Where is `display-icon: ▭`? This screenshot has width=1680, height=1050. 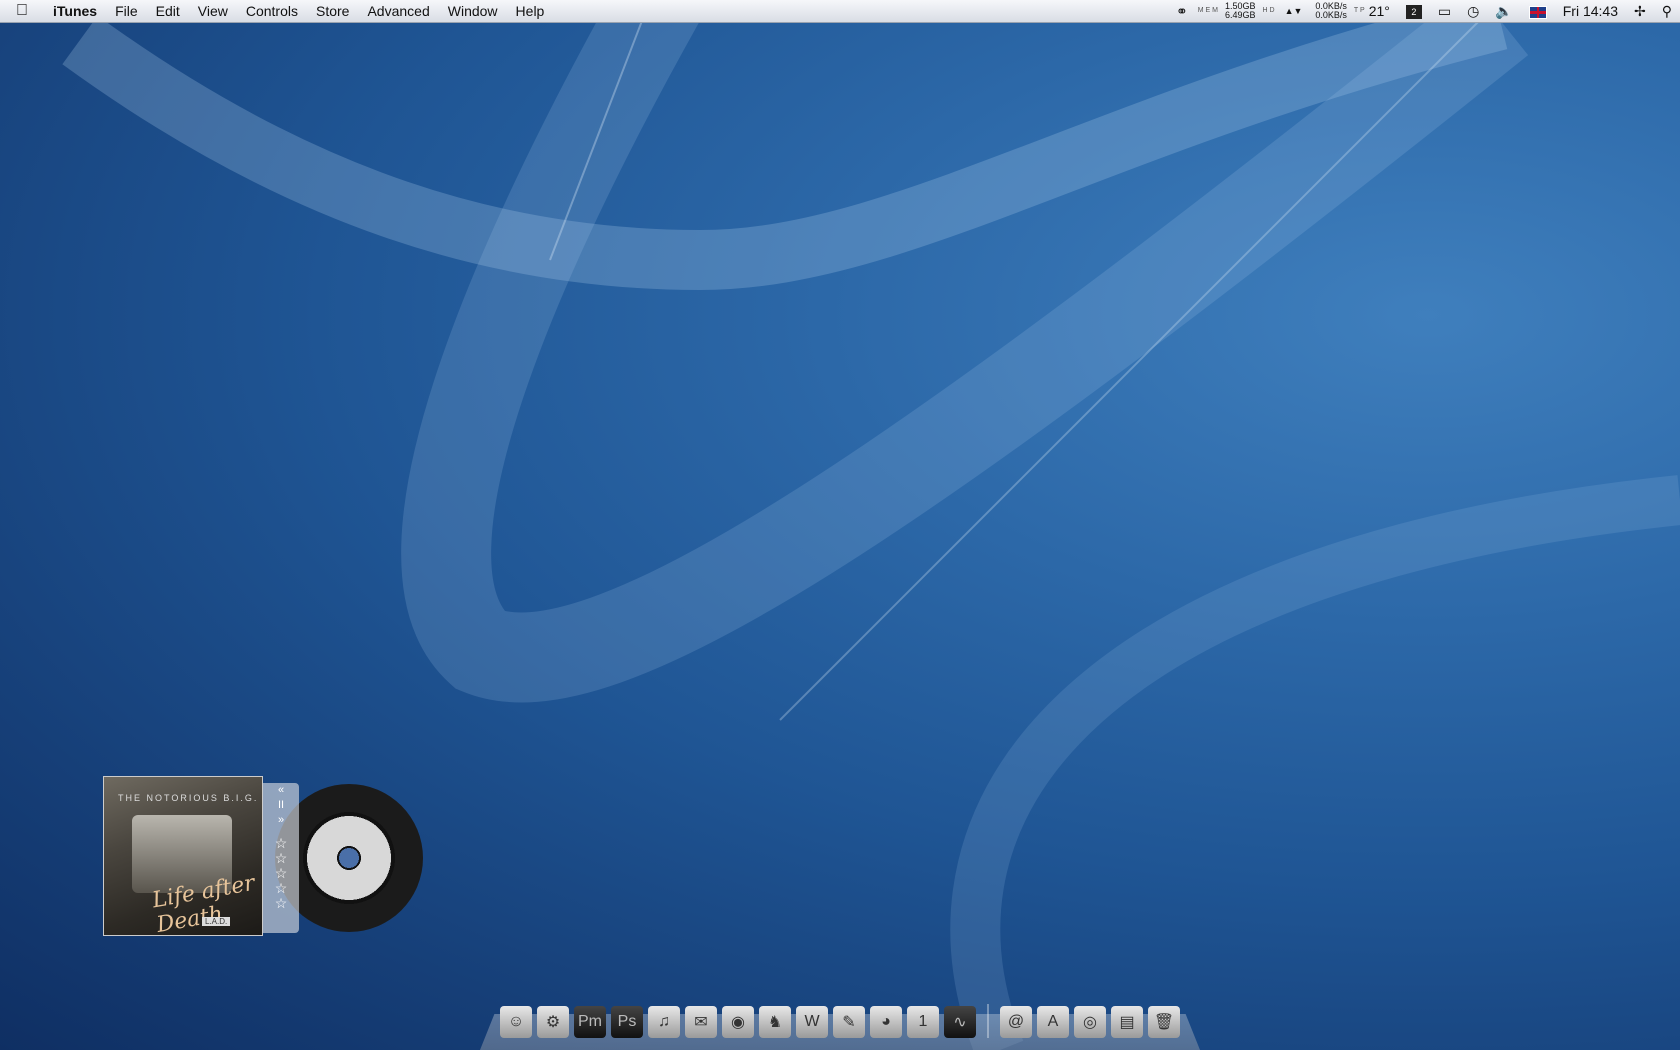
display-icon: ▭ is located at coordinates (1444, 11).